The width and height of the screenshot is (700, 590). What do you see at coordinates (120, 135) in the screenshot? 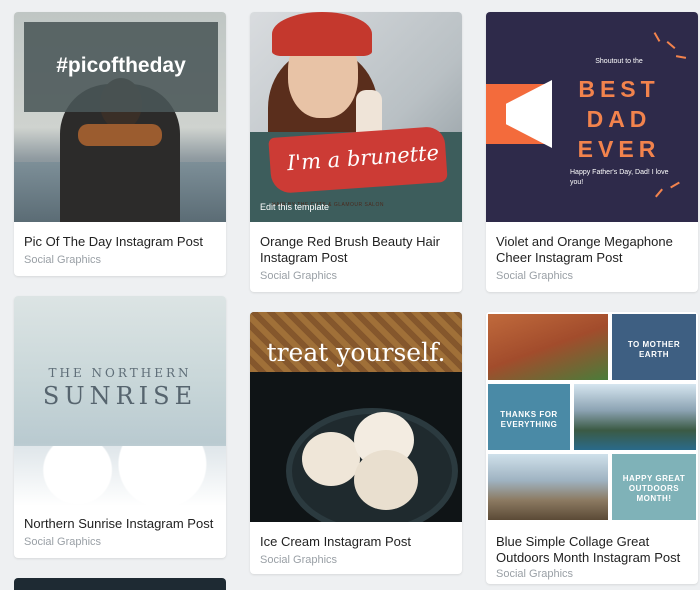
I see `scarf-image` at bounding box center [120, 135].